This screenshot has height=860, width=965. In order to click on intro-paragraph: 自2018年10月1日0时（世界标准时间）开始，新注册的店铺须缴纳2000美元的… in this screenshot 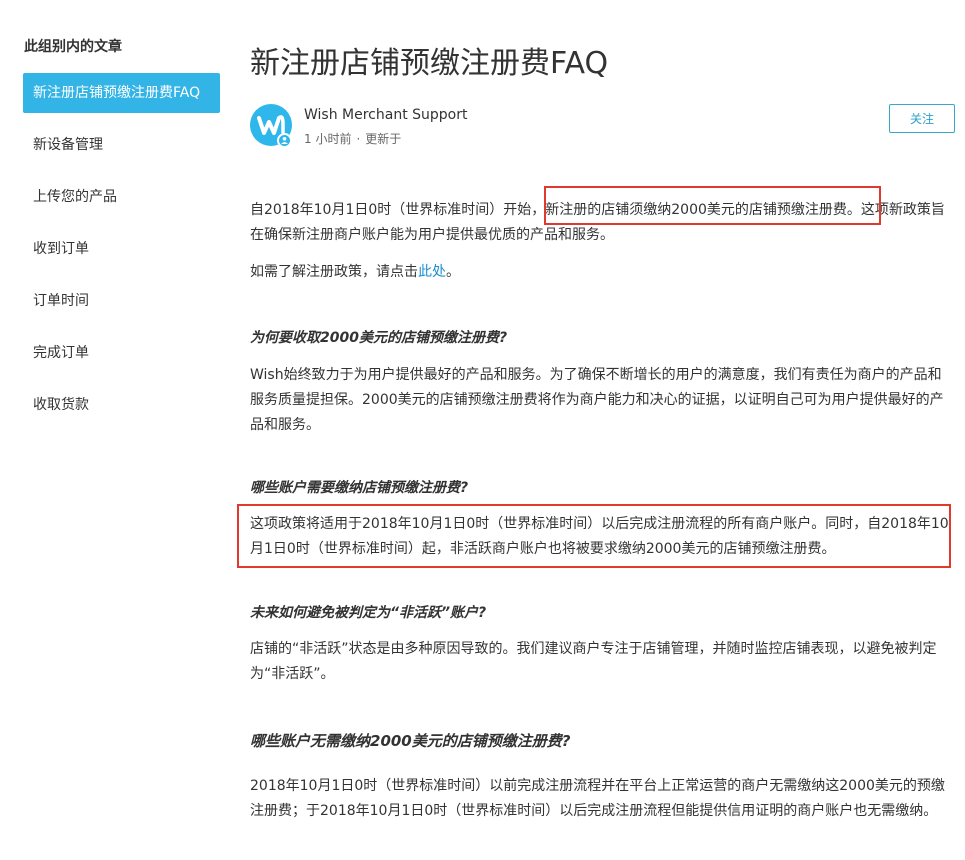, I will do `click(602, 223)`.